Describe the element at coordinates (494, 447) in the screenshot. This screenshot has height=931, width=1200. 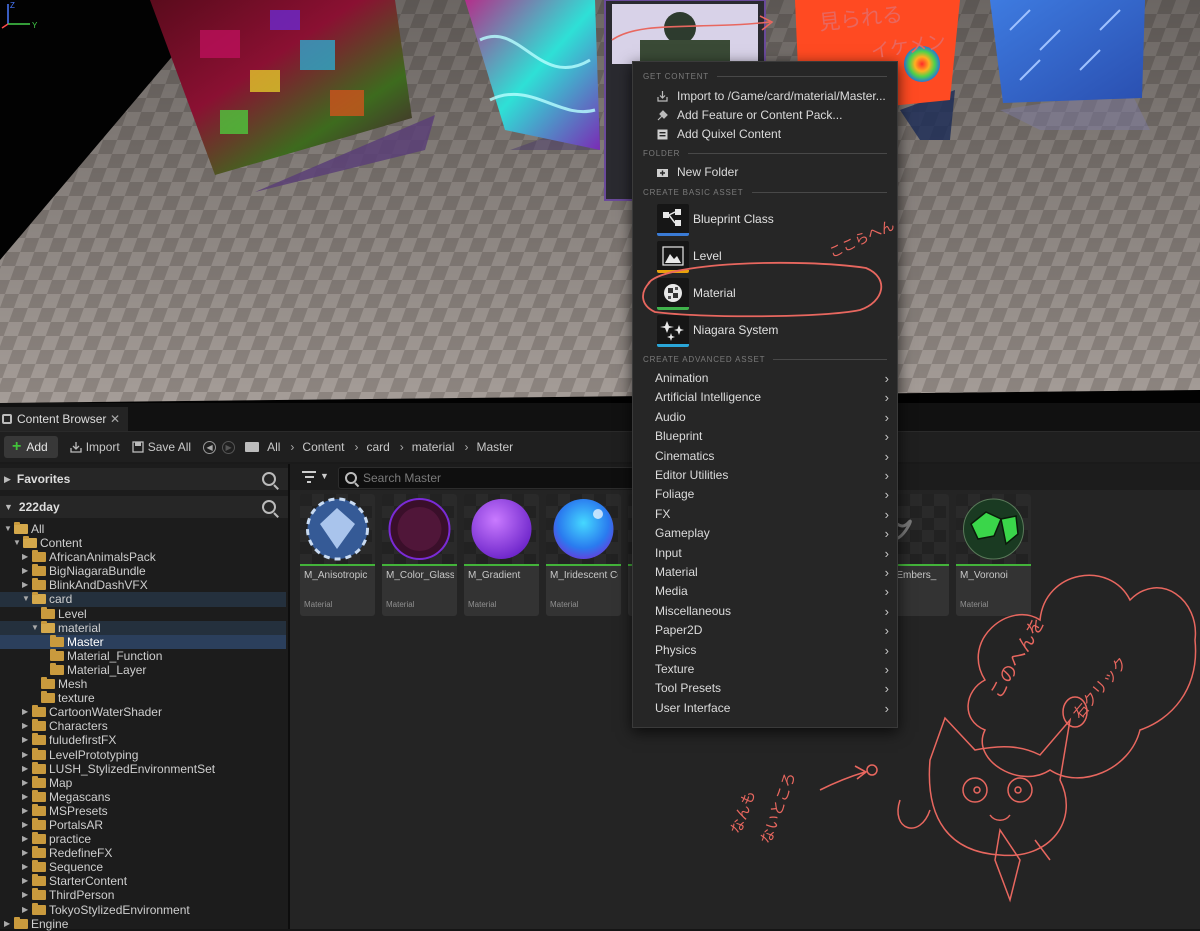
I see `breadcrumb-master: Master` at that location.